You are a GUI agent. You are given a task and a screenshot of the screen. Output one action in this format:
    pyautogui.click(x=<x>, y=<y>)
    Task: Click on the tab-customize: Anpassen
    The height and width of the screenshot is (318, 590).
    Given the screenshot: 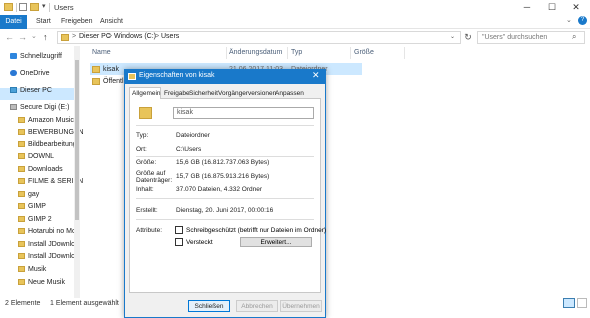 What is the action you would take?
    pyautogui.click(x=289, y=93)
    